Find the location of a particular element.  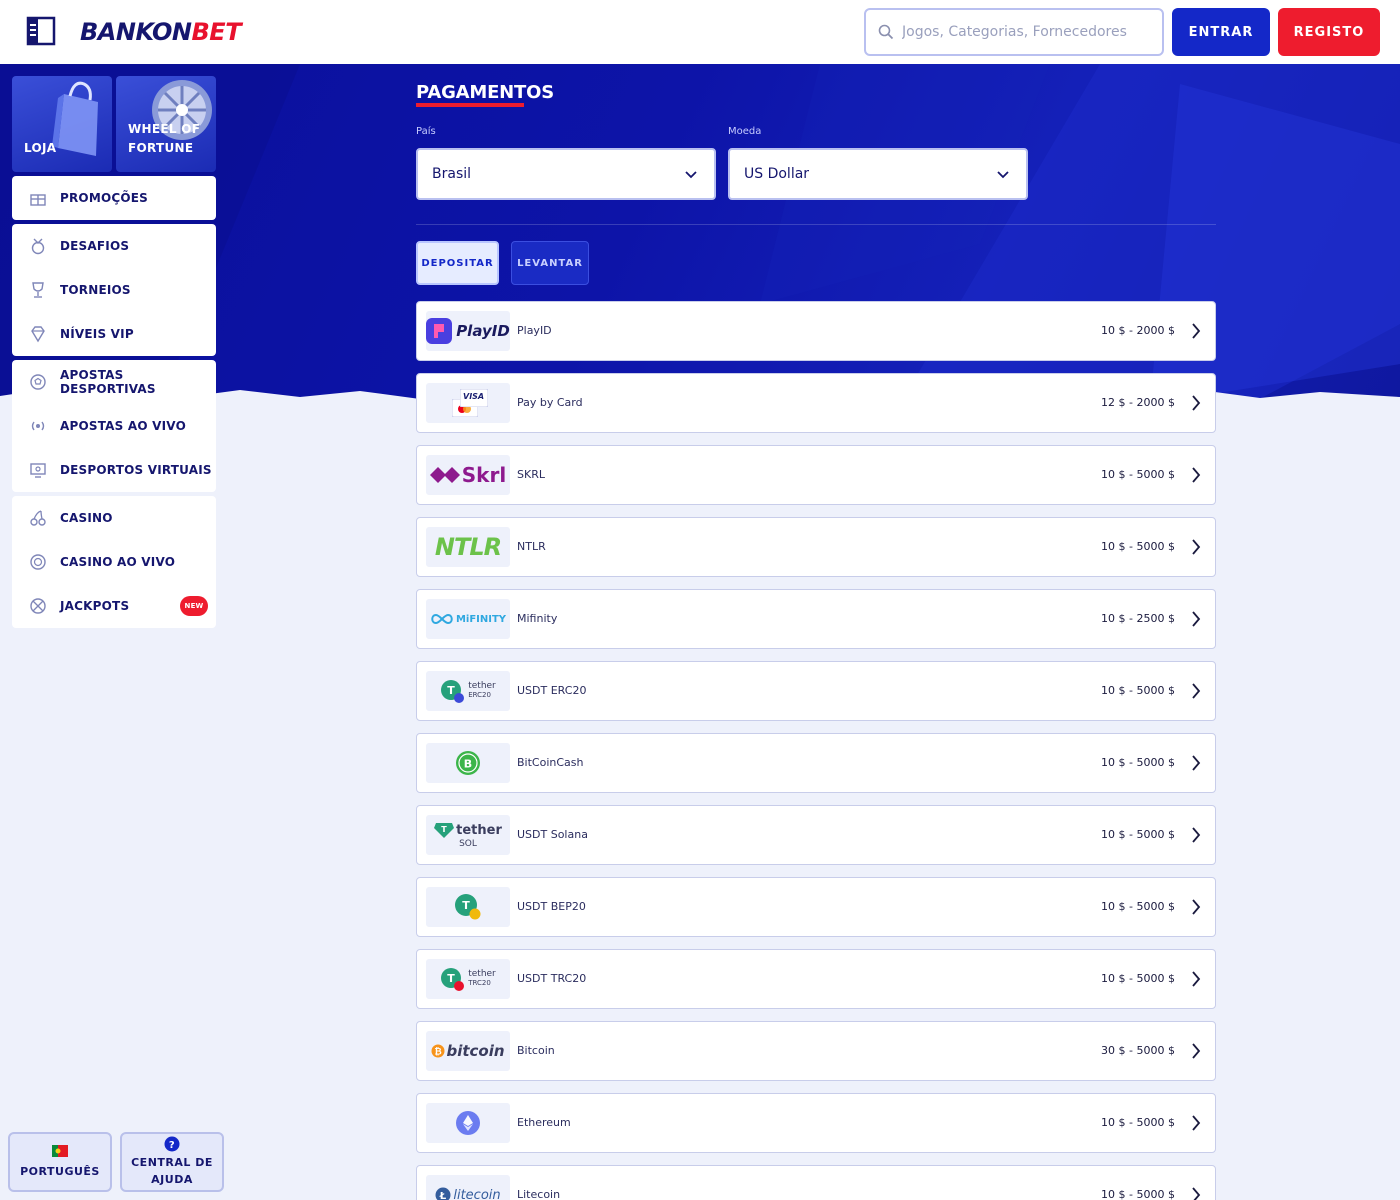

payment-method-row-playid: PlayID PlayID 10 $ - 2000 $ is located at coordinates (816, 331).